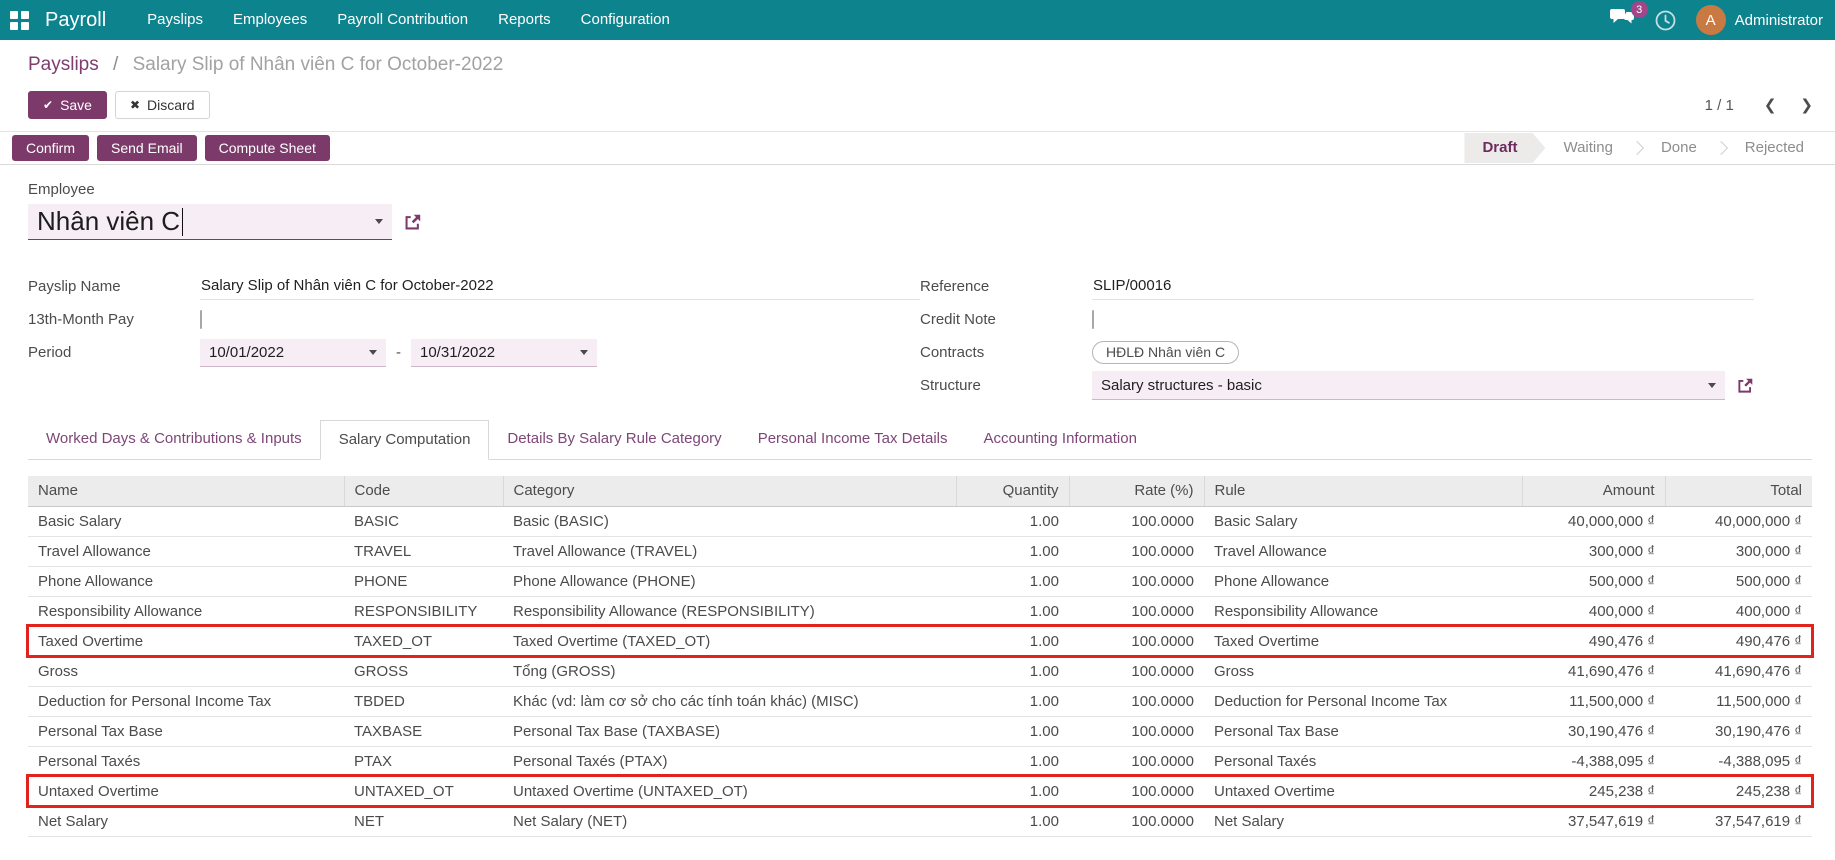  I want to click on tab-accounting-information: Accounting Information, so click(1060, 440).